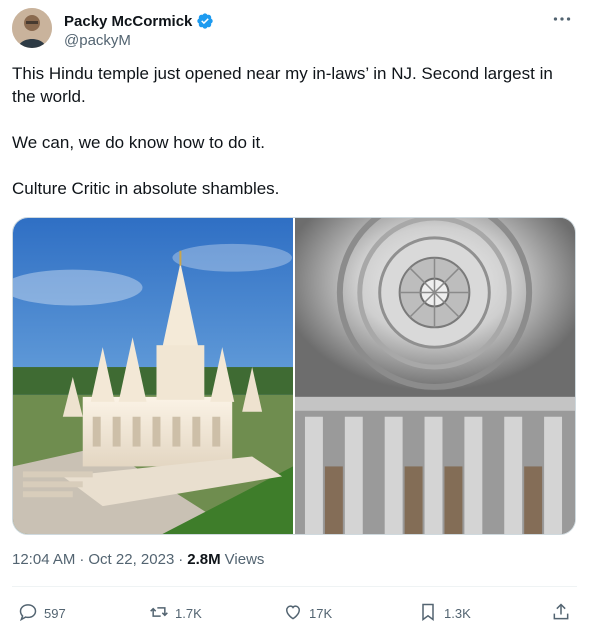  I want to click on tweet-meta: 12:04 AM · Oct 22, 2023 · 2.8M Views, so click(138, 559).